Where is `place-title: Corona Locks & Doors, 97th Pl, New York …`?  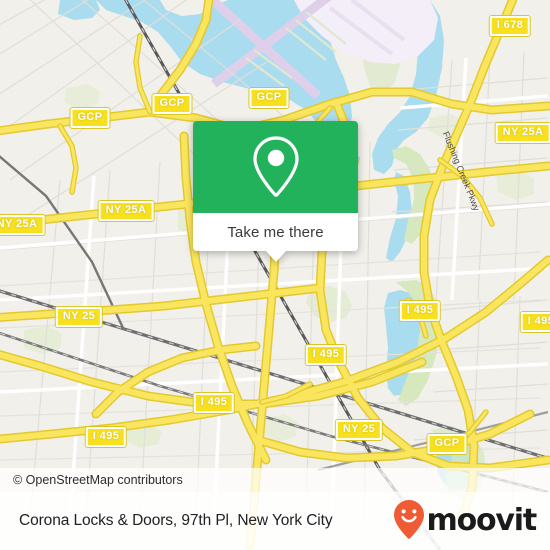 place-title: Corona Locks & Doors, 97th Pl, New York … is located at coordinates (176, 520).